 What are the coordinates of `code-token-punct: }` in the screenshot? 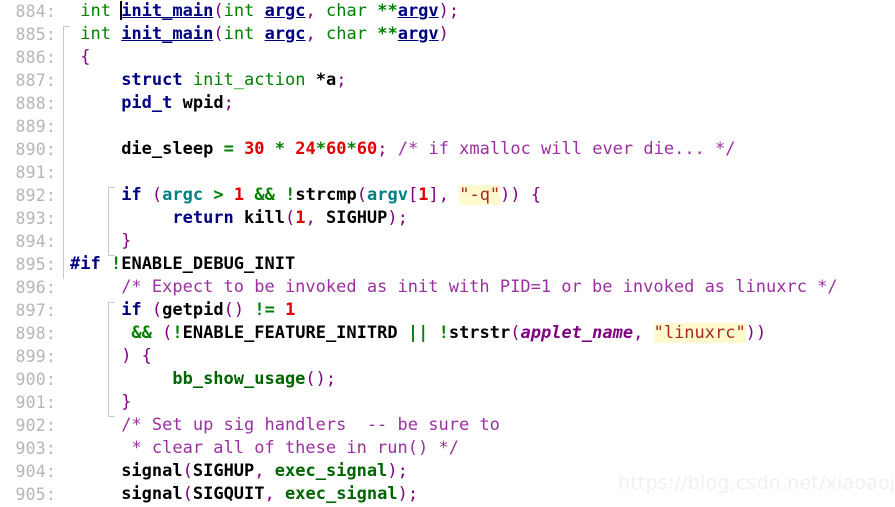 It's located at (126, 402).